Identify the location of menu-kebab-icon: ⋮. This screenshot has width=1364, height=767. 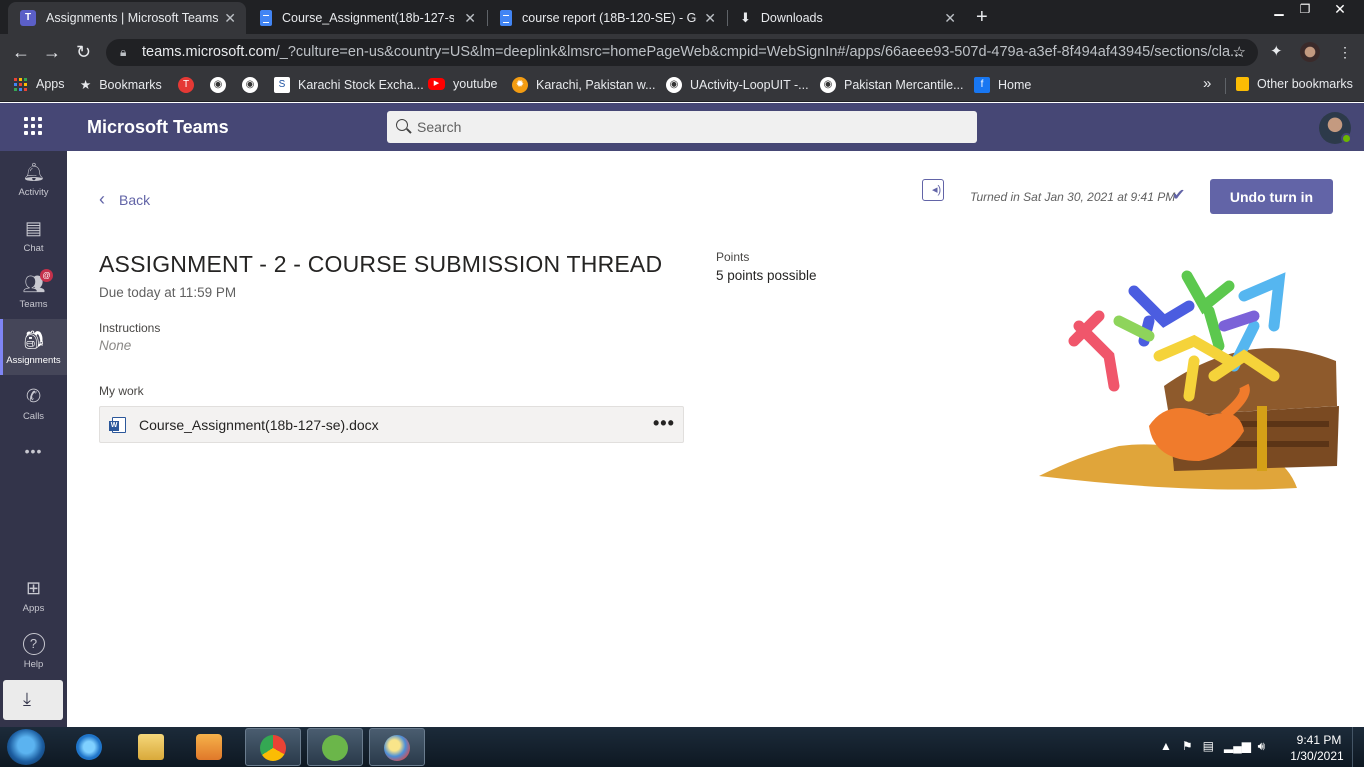
(1345, 52).